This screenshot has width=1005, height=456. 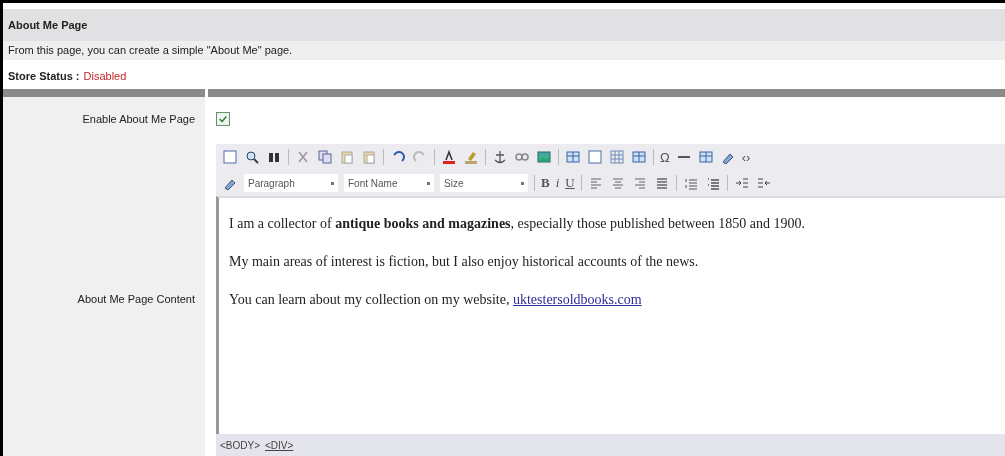 I want to click on path-tag: <DIV>, so click(x=279, y=445).